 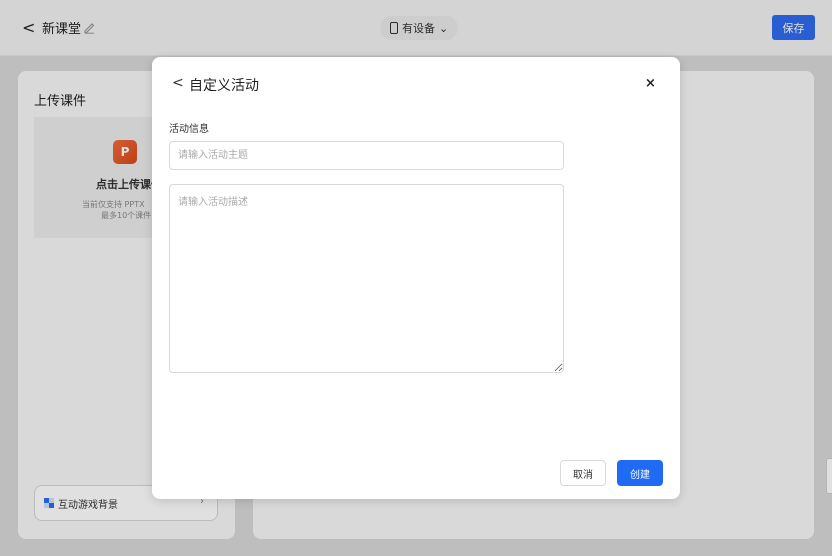 I want to click on modal-title: 自定义活动, so click(x=224, y=86).